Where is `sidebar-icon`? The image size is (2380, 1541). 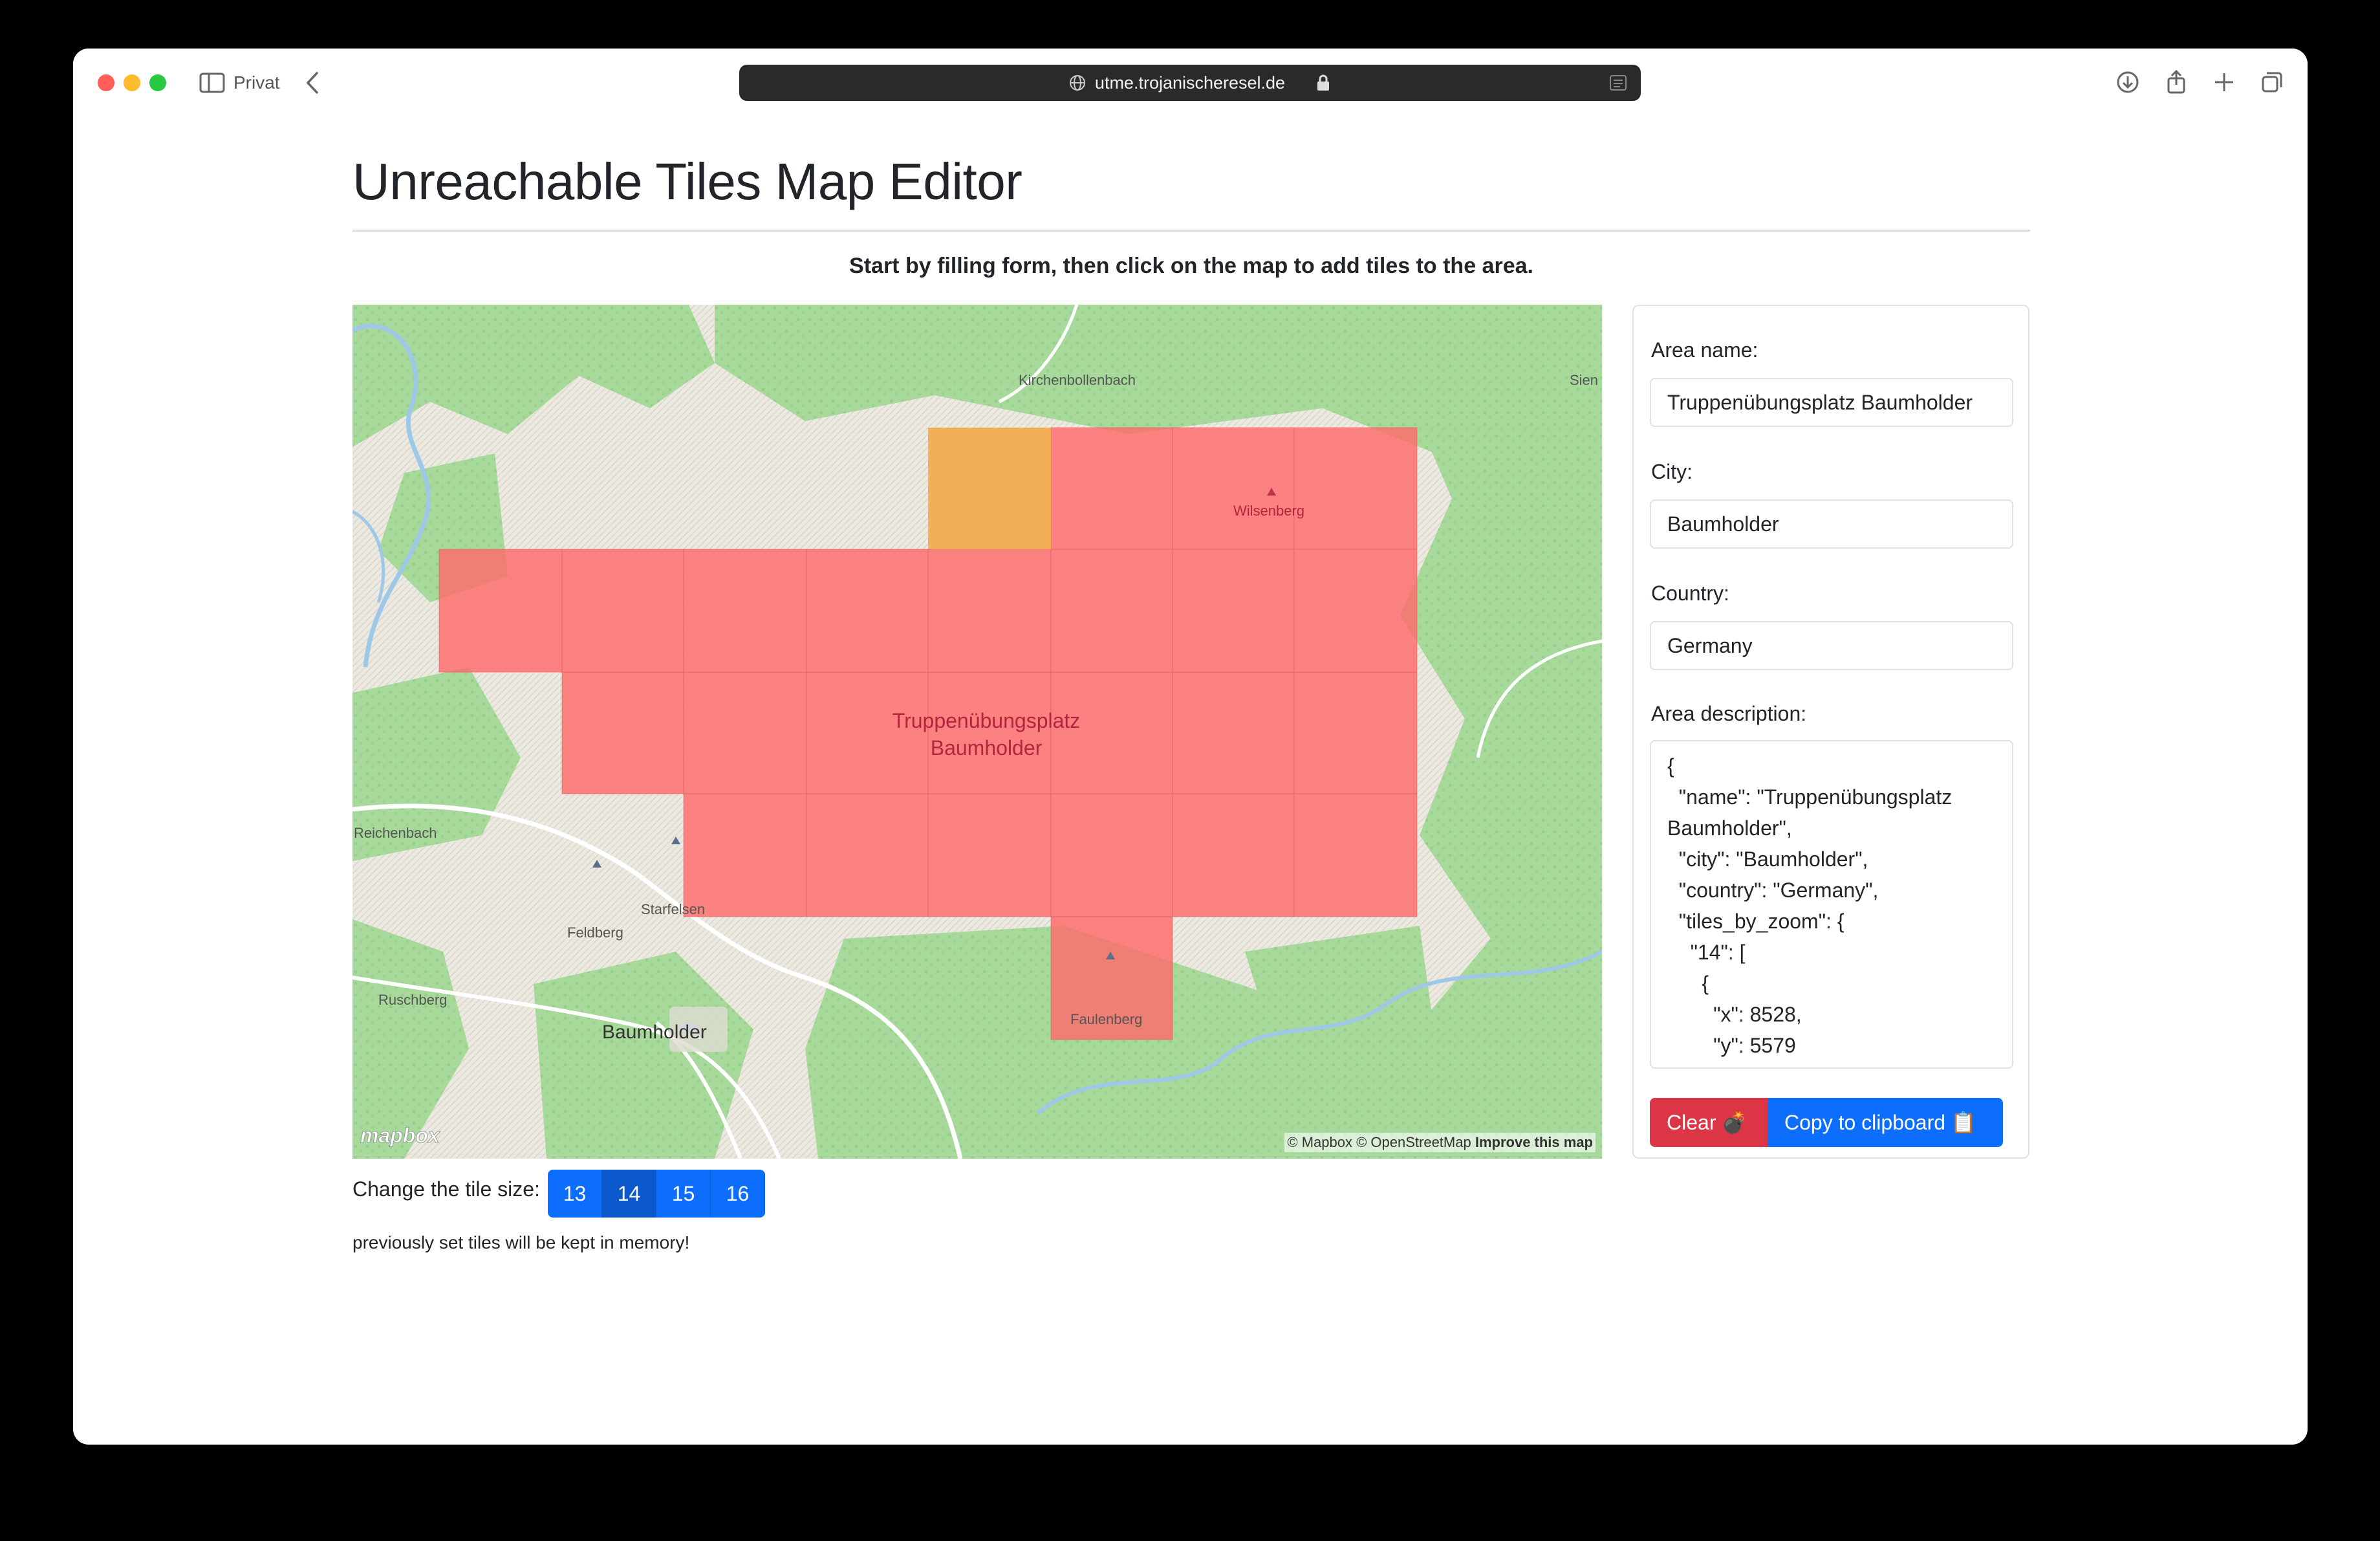
sidebar-icon is located at coordinates (212, 83).